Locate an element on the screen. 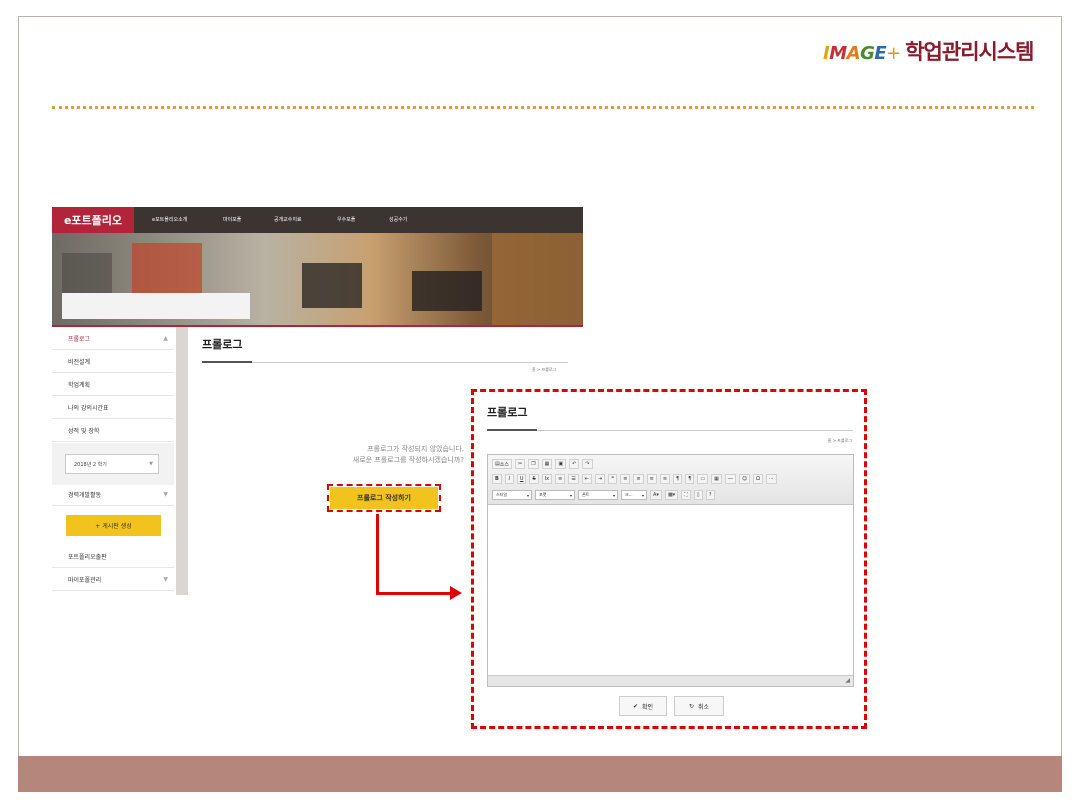 The width and height of the screenshot is (1080, 810). cut-icon: ✂ is located at coordinates (520, 464).